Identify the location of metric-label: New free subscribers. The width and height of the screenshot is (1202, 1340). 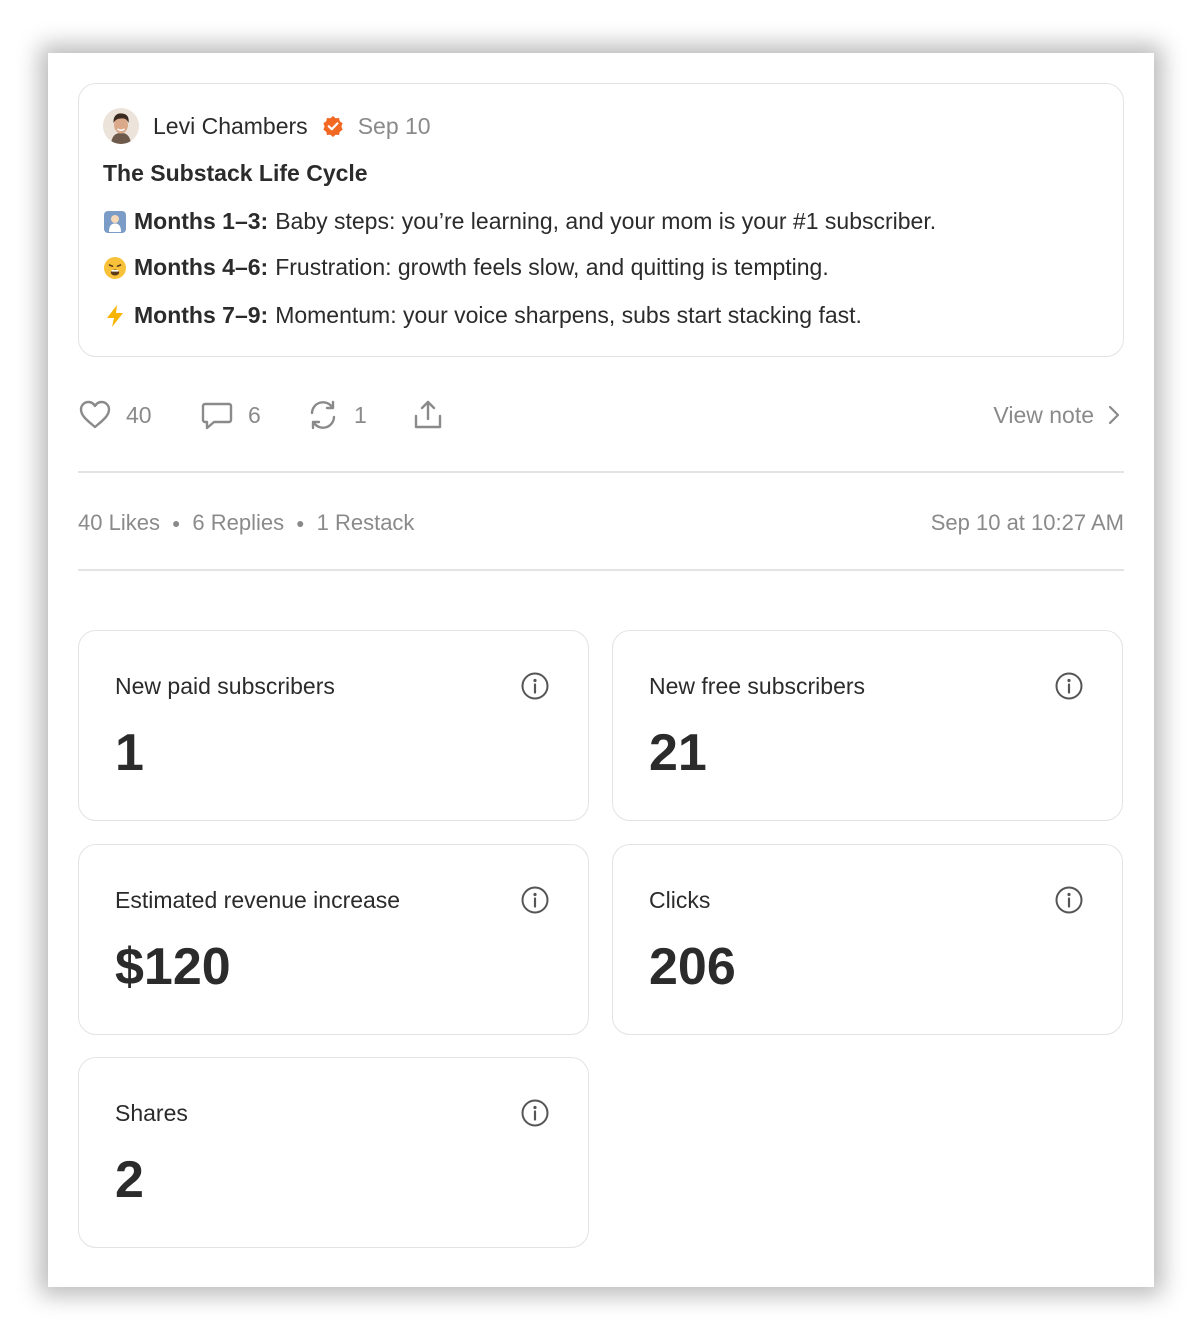
(757, 686).